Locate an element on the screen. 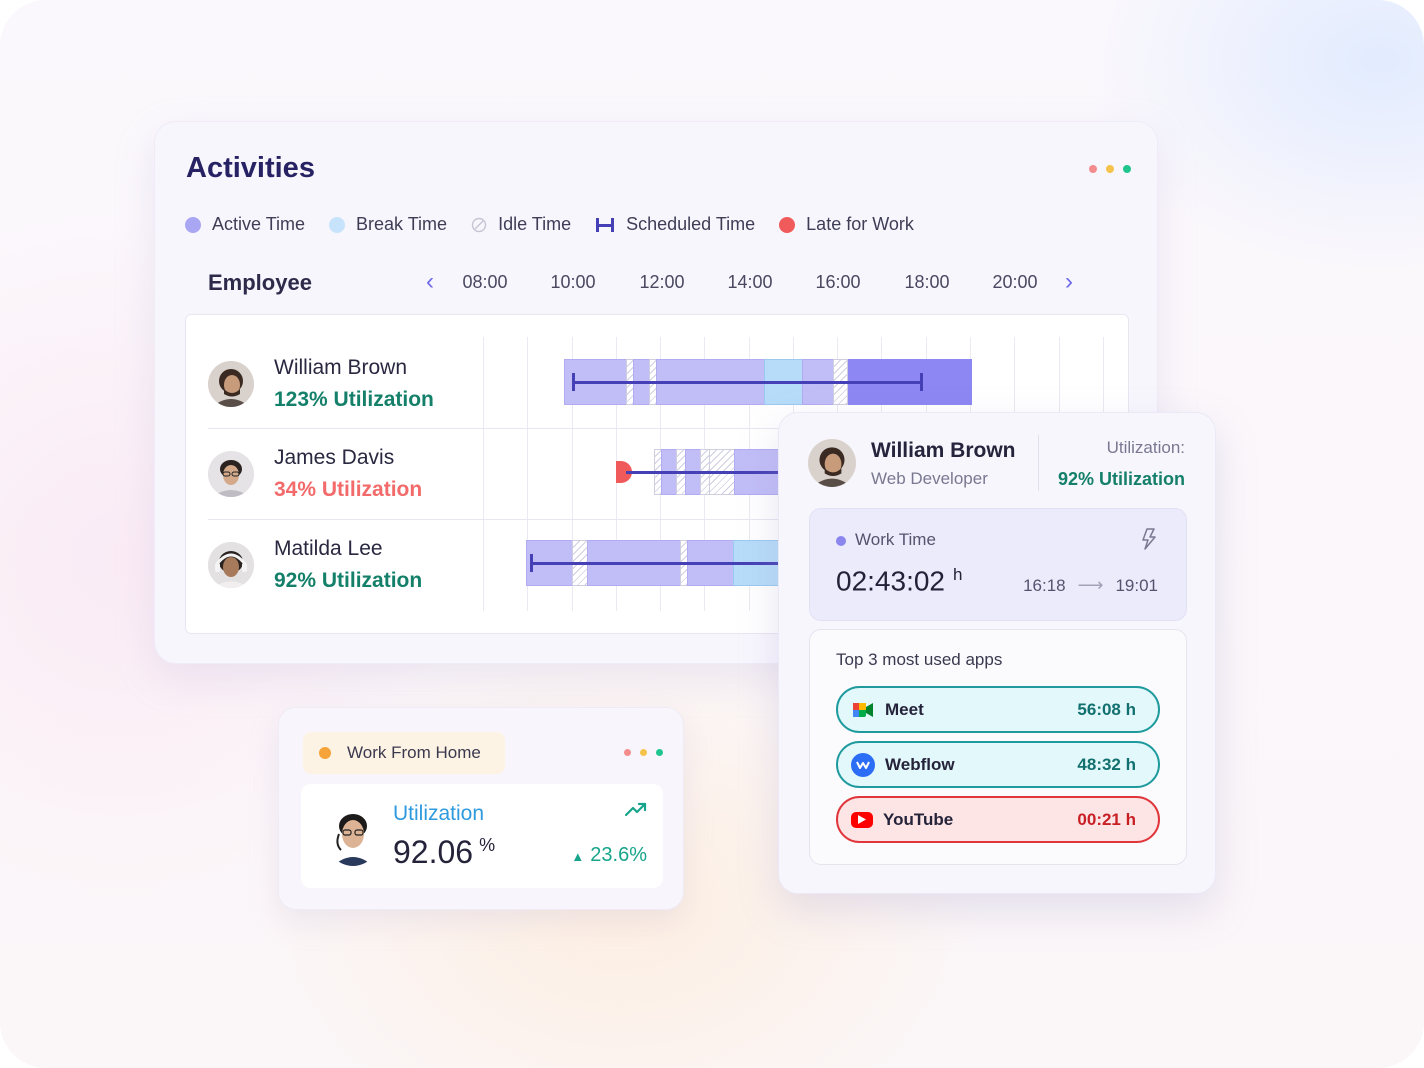 This screenshot has width=1424, height=1068. app-item-youtube: YouTube 00:21 h is located at coordinates (998, 819).